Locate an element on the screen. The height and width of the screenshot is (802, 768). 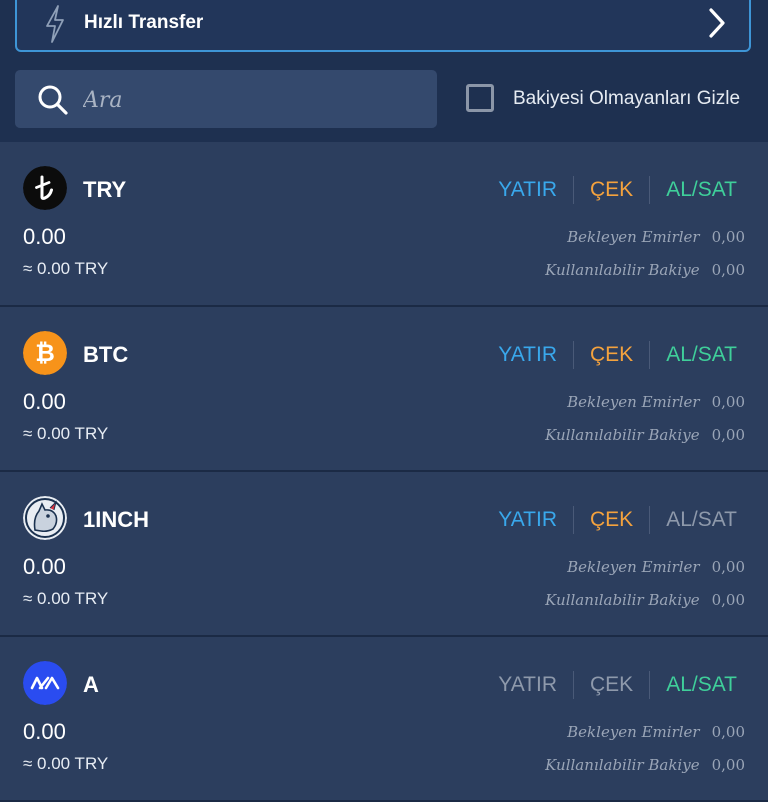
lightning-icon is located at coordinates (55, 24).